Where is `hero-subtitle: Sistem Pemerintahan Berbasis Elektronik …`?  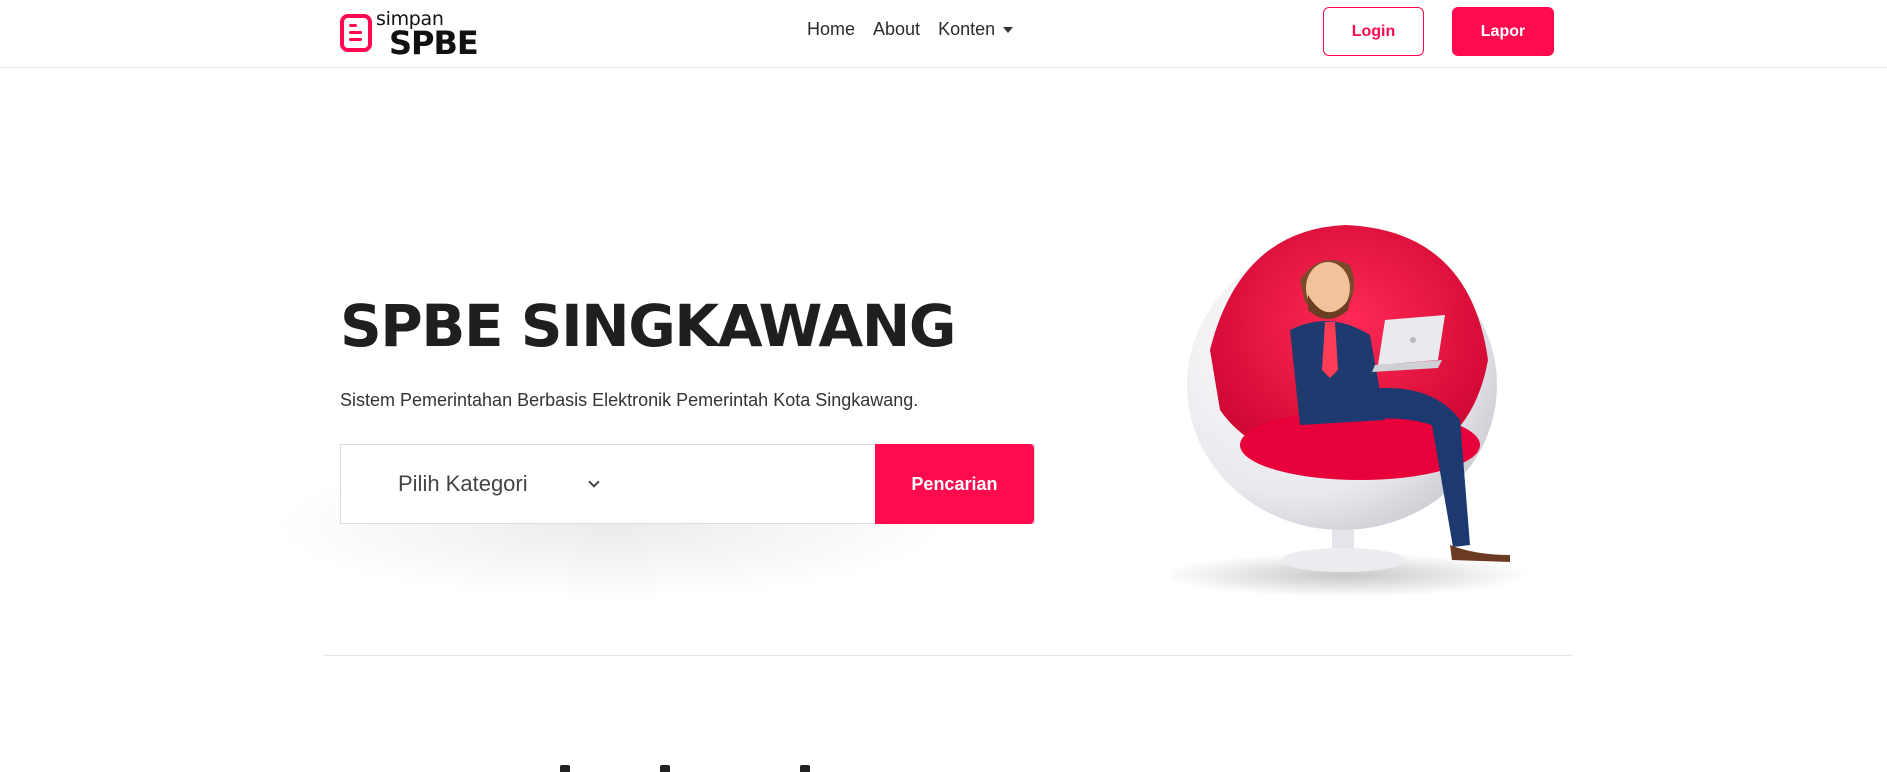
hero-subtitle: Sistem Pemerintahan Berbasis Elektronik … is located at coordinates (629, 400).